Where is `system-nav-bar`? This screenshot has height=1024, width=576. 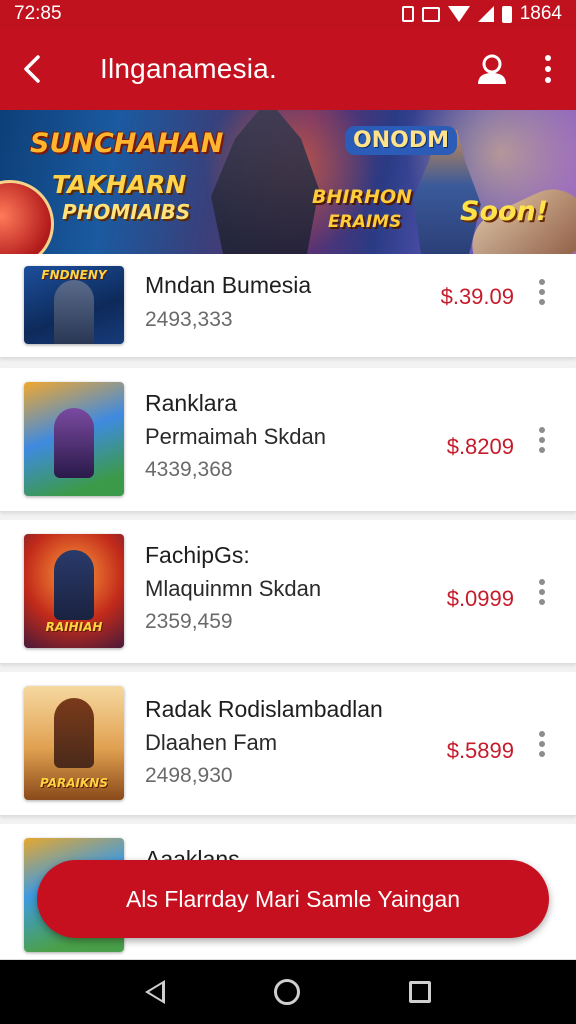 system-nav-bar is located at coordinates (288, 992).